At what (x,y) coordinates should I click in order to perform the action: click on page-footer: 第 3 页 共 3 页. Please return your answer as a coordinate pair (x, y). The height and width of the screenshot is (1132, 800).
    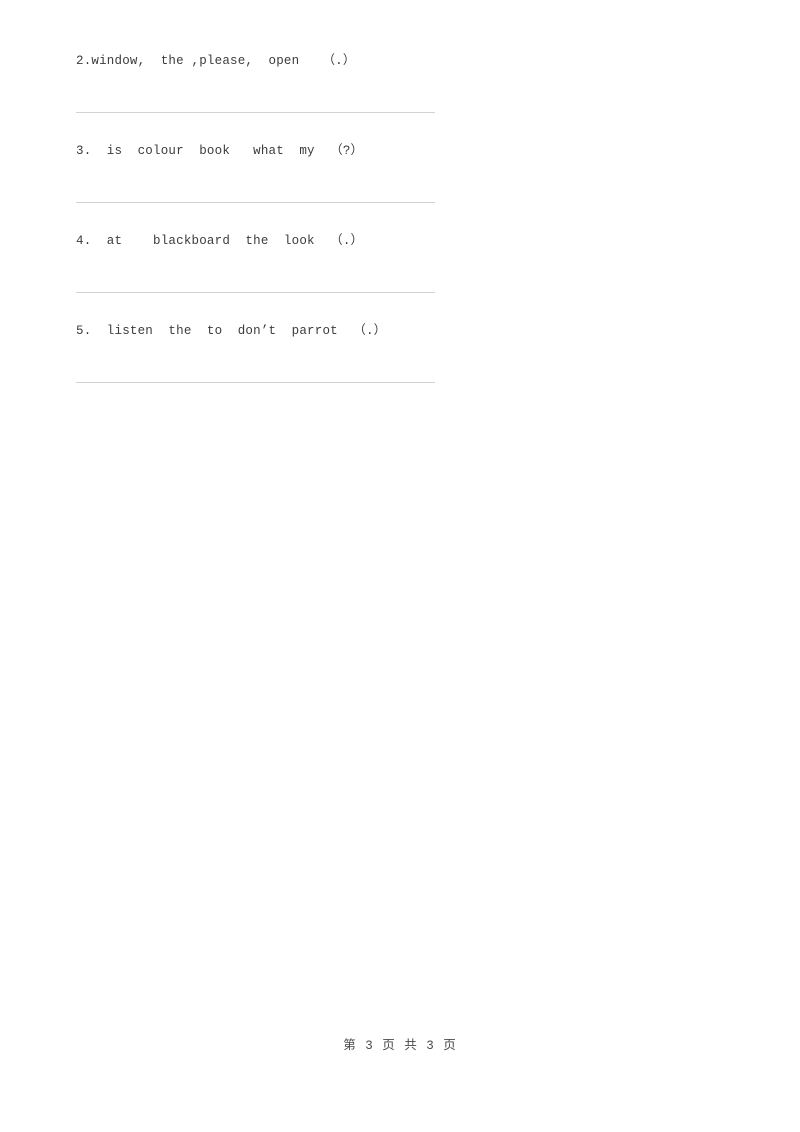
    Looking at the image, I should click on (400, 1044).